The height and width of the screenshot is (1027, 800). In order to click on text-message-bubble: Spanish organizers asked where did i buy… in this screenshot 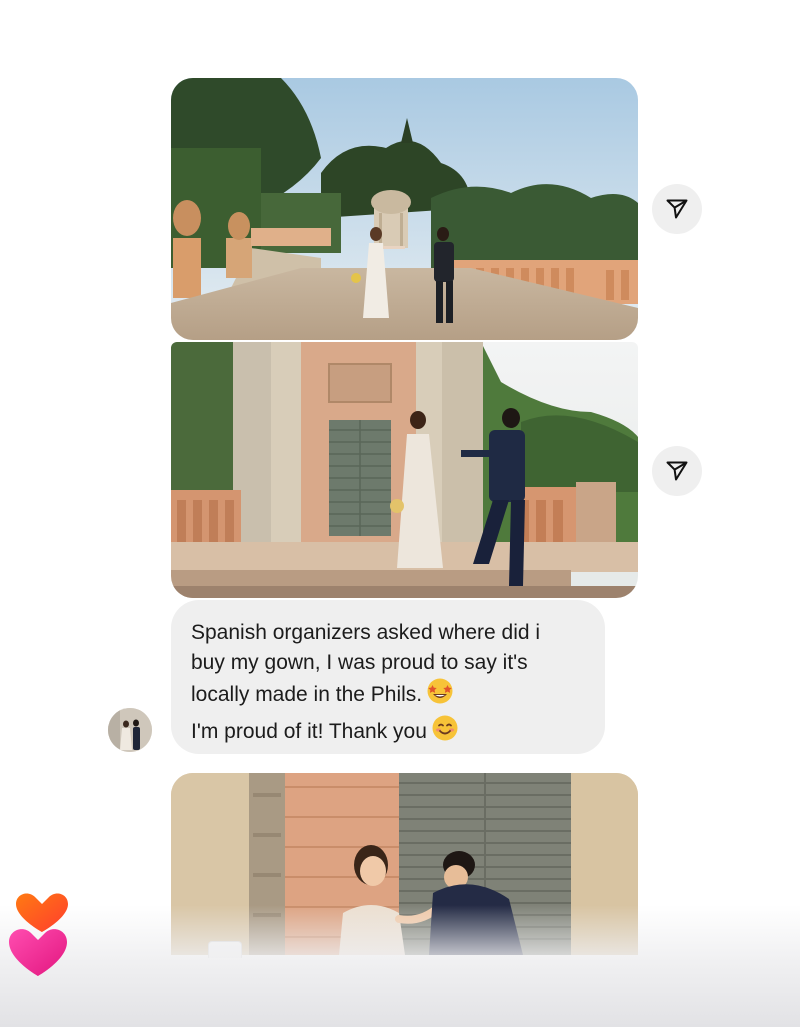, I will do `click(388, 677)`.